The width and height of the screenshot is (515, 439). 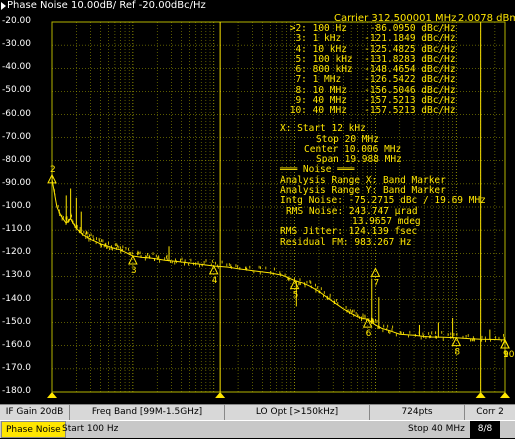 What do you see at coordinates (17, 21) in the screenshot?
I see `y-tick-label: -20.00` at bounding box center [17, 21].